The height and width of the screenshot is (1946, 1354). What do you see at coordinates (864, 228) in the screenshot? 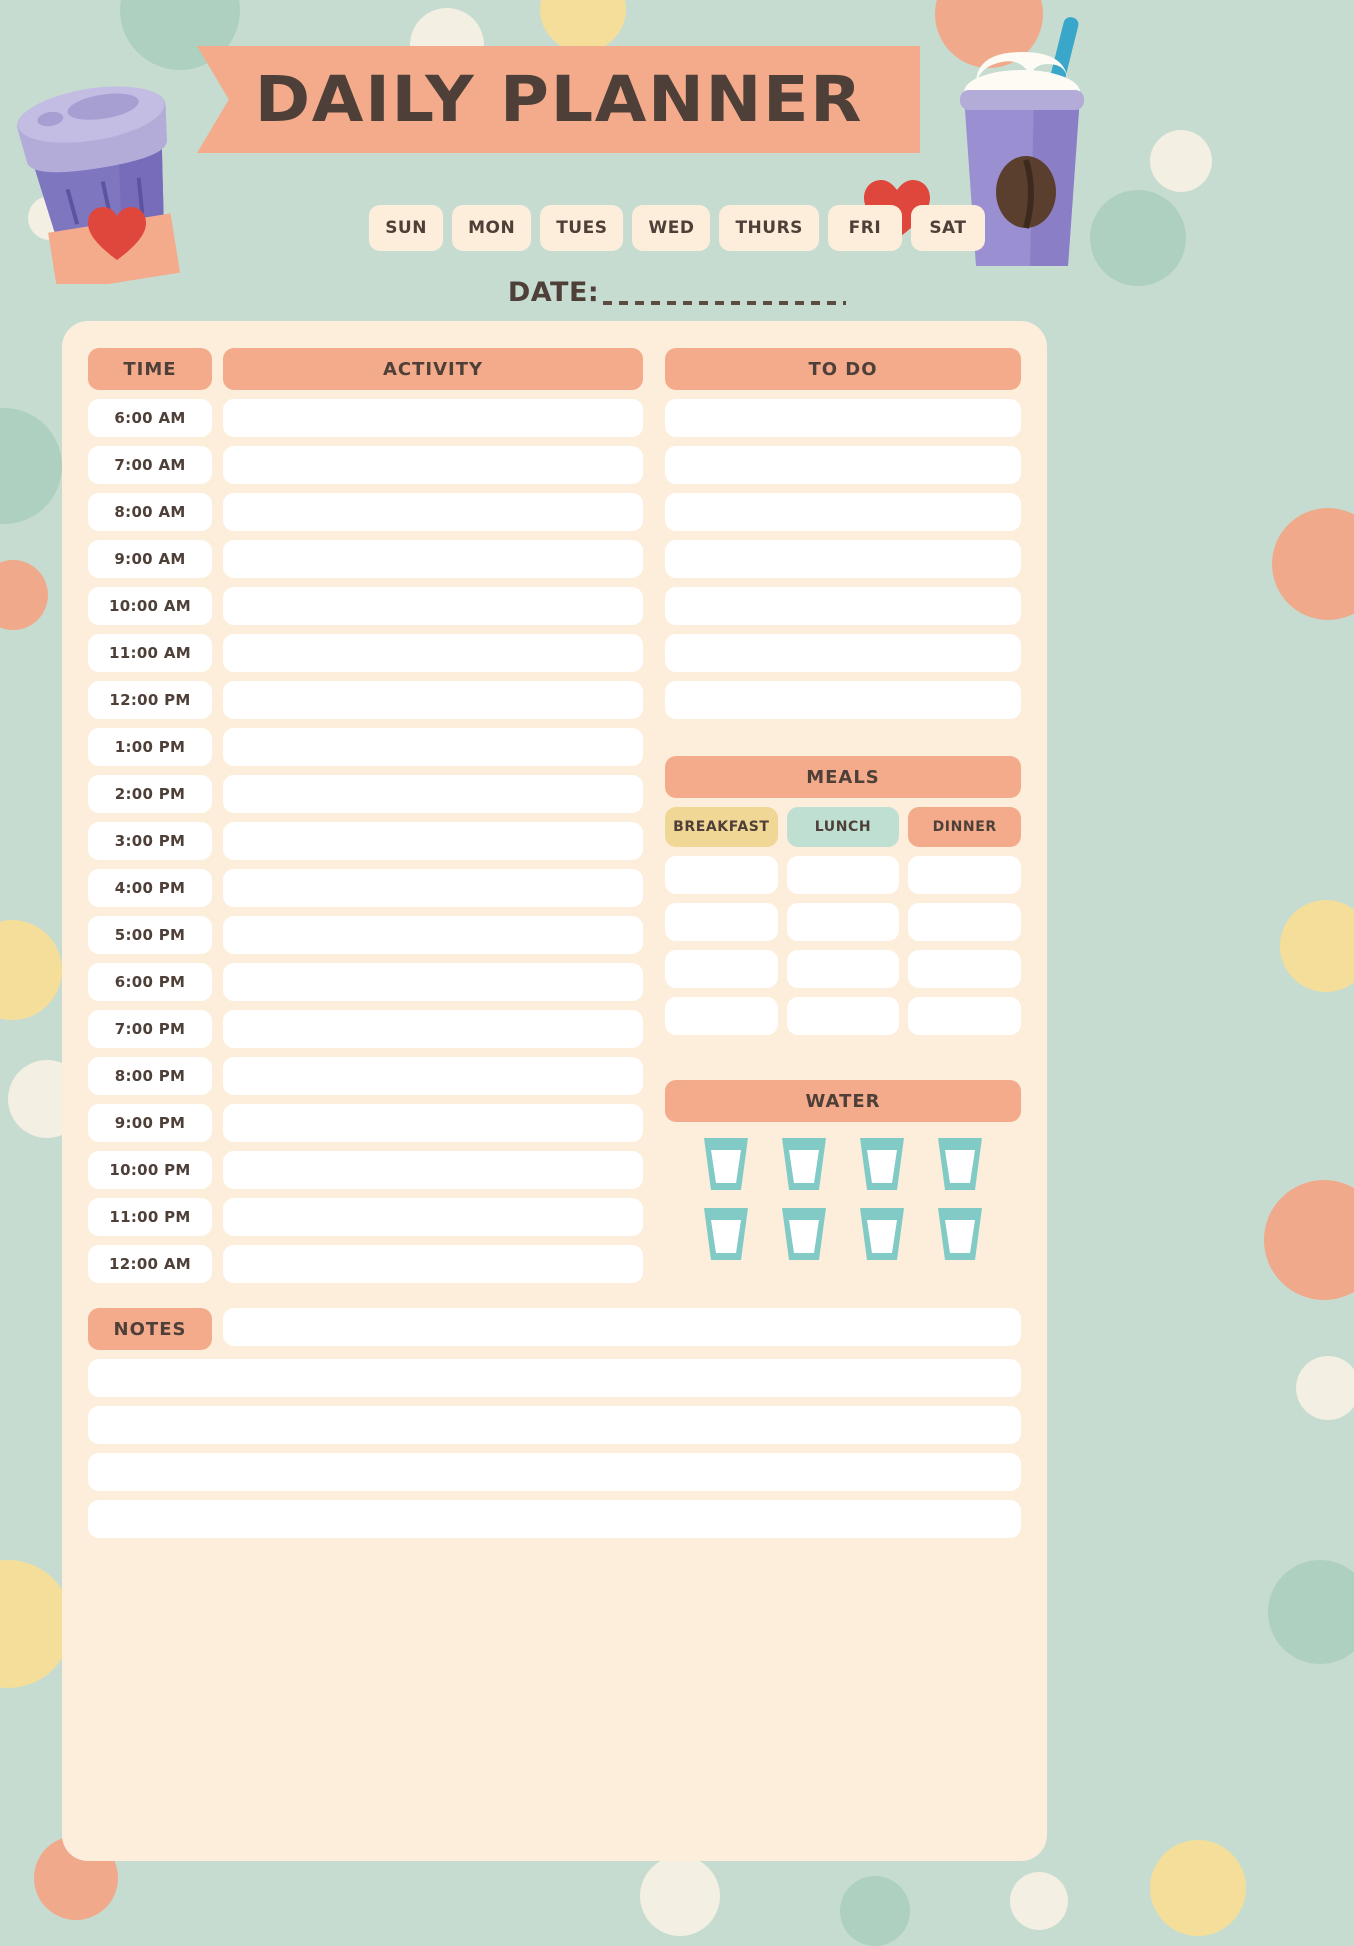
I see `day-pill-fri: FRI` at bounding box center [864, 228].